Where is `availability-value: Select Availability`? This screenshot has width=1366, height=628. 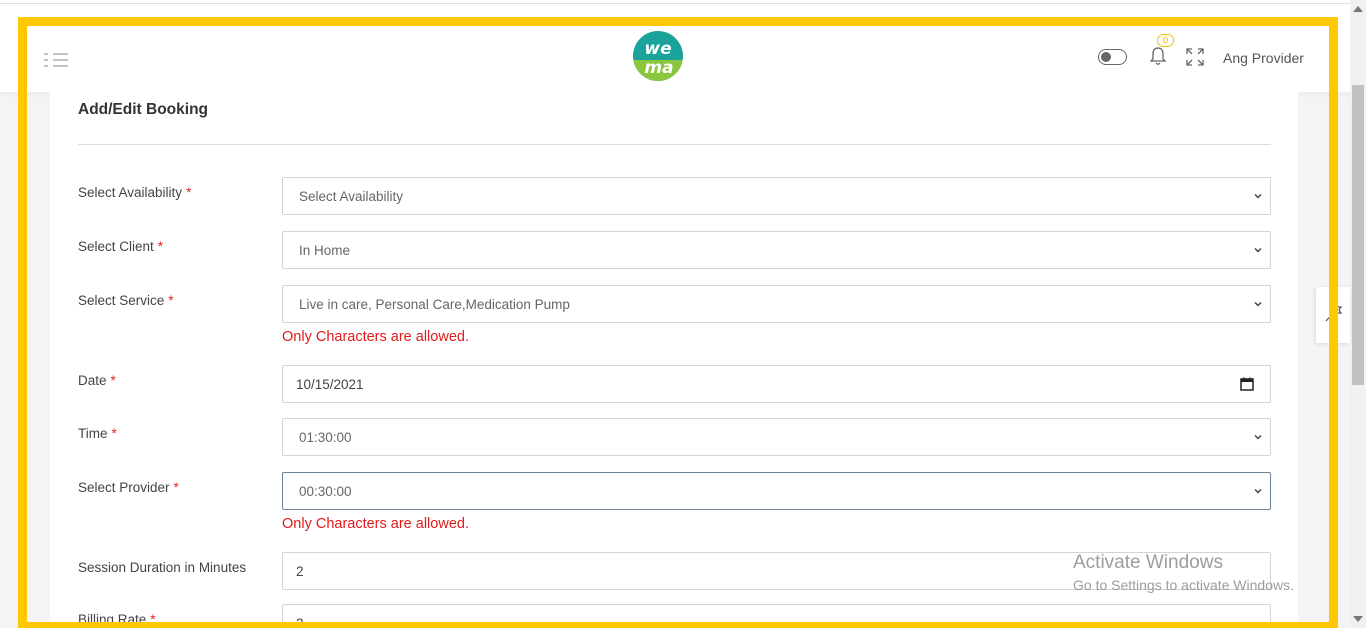 availability-value: Select Availability is located at coordinates (351, 196).